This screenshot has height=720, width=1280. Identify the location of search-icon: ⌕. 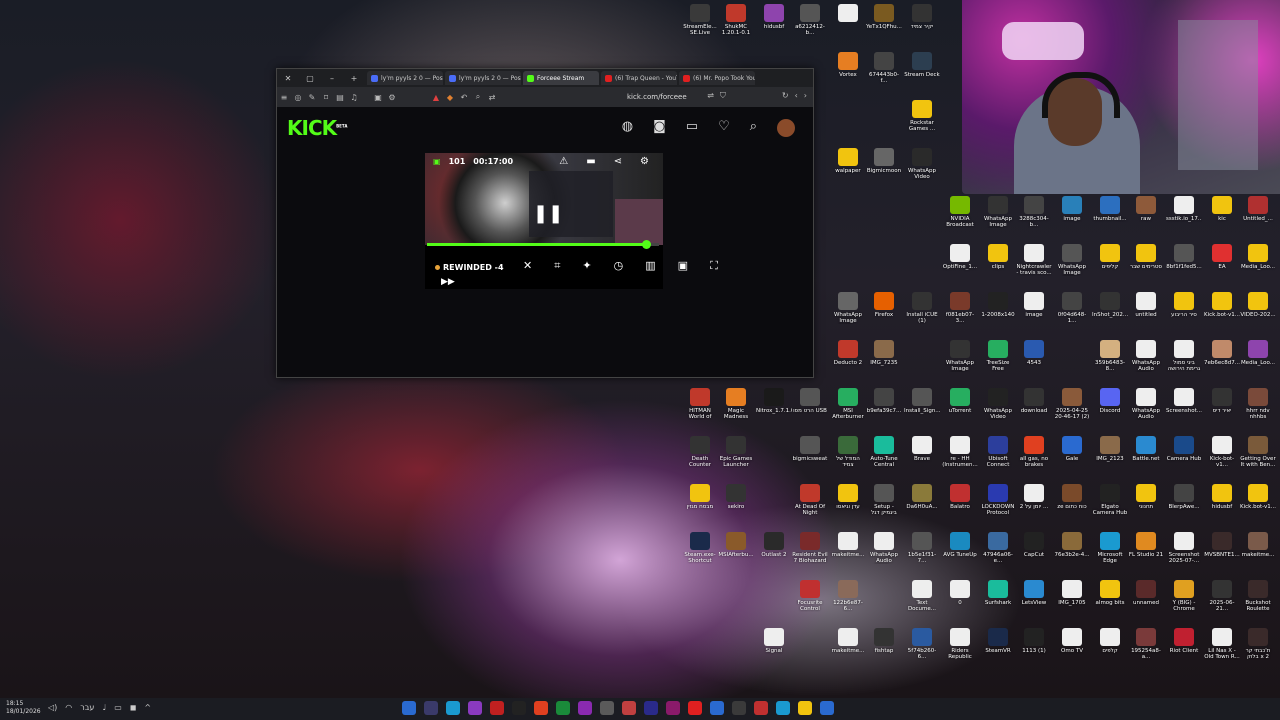
(478, 97).